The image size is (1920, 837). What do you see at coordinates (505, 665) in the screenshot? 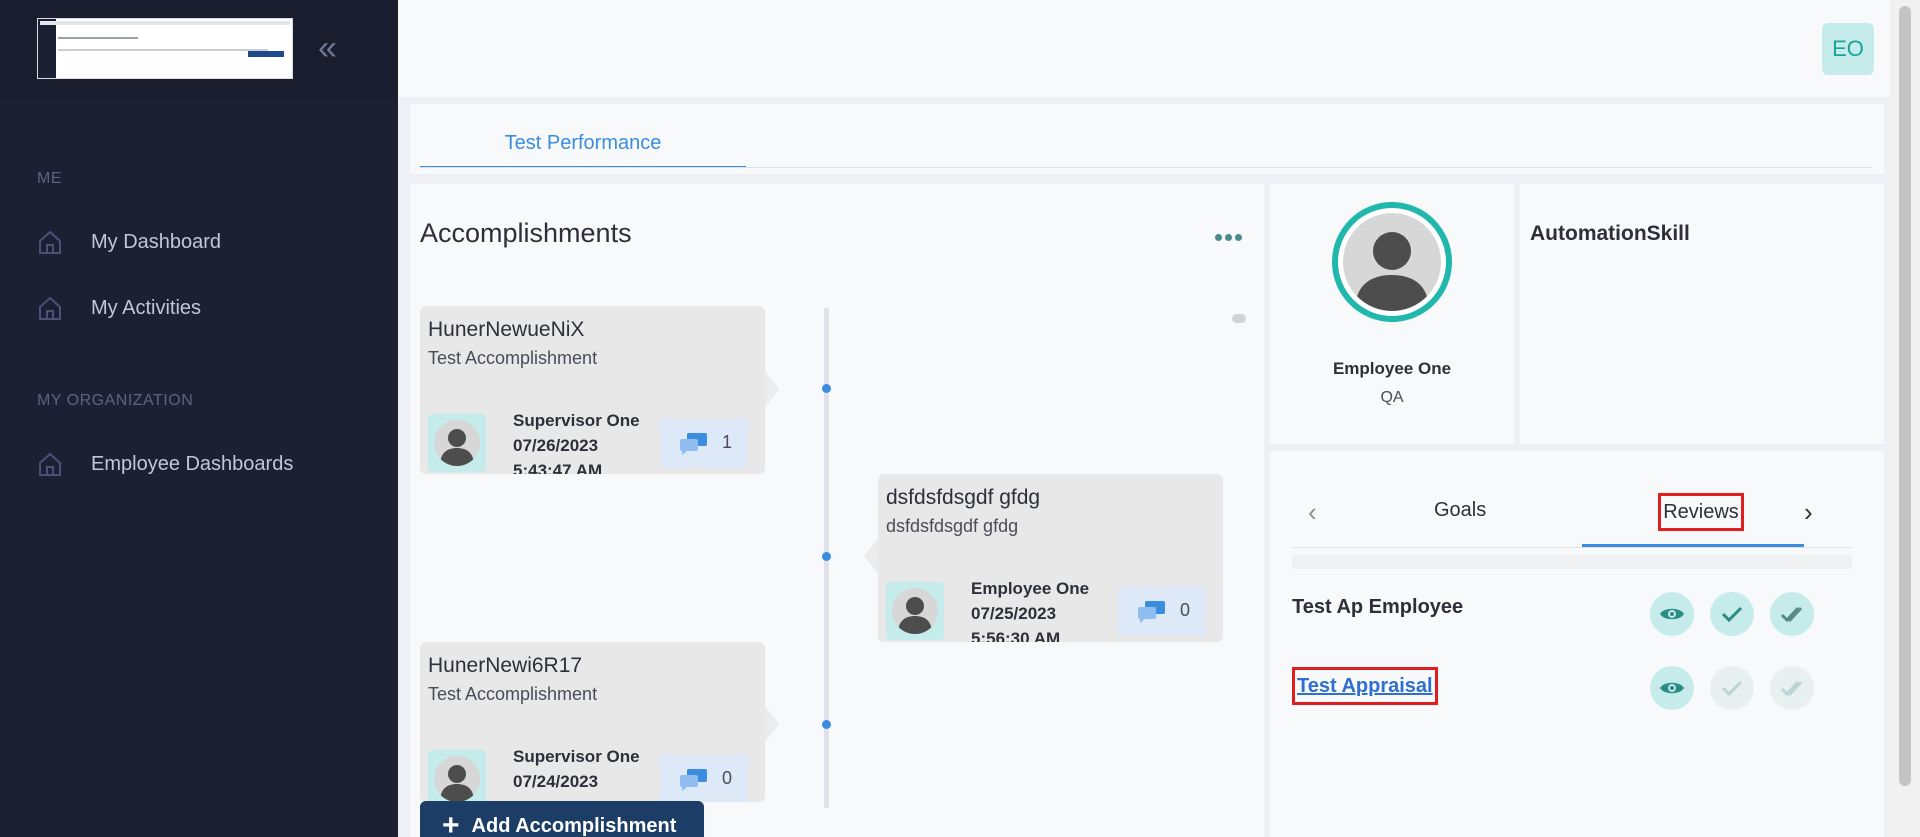
I see `accomplishment-name: HunerNewi6R17` at bounding box center [505, 665].